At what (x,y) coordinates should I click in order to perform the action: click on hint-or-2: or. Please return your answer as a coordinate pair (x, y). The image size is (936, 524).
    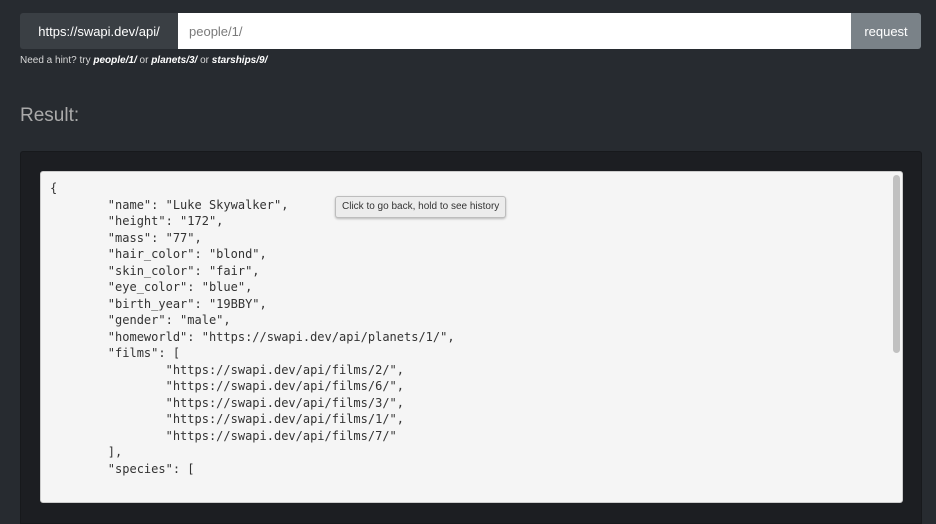
    Looking at the image, I should click on (204, 60).